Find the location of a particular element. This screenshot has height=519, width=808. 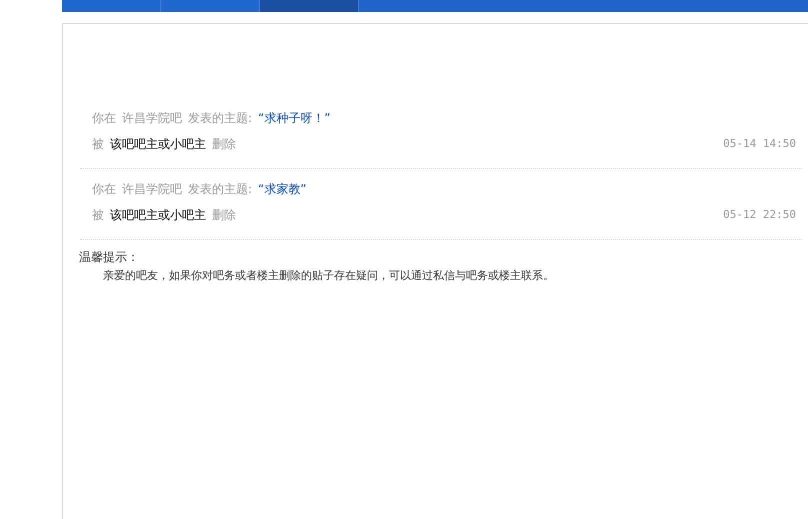

tip-text: 亲爱的吧友，如果你对吧务或者楼主删除的贴子存在疑问，可以通过私信与吧务或楼主联系。 is located at coordinates (328, 276).